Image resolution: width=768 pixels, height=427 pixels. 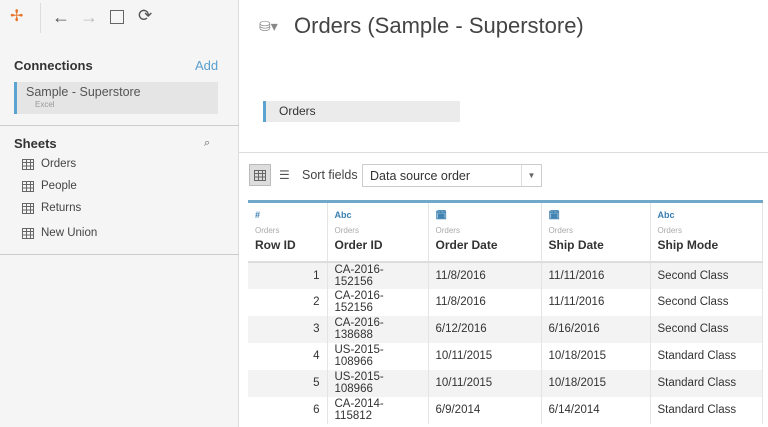 I want to click on table-cell: 6/14/2014, so click(x=596, y=410).